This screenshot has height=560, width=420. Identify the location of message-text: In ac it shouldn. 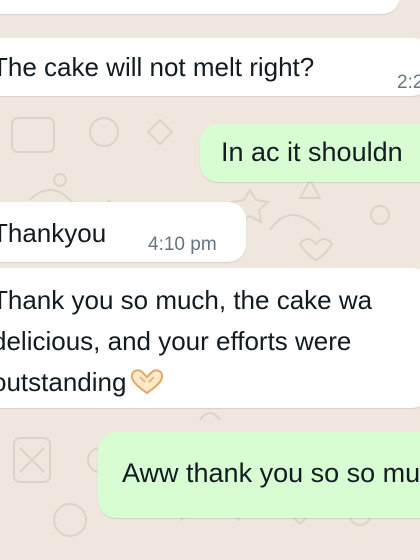
(312, 152).